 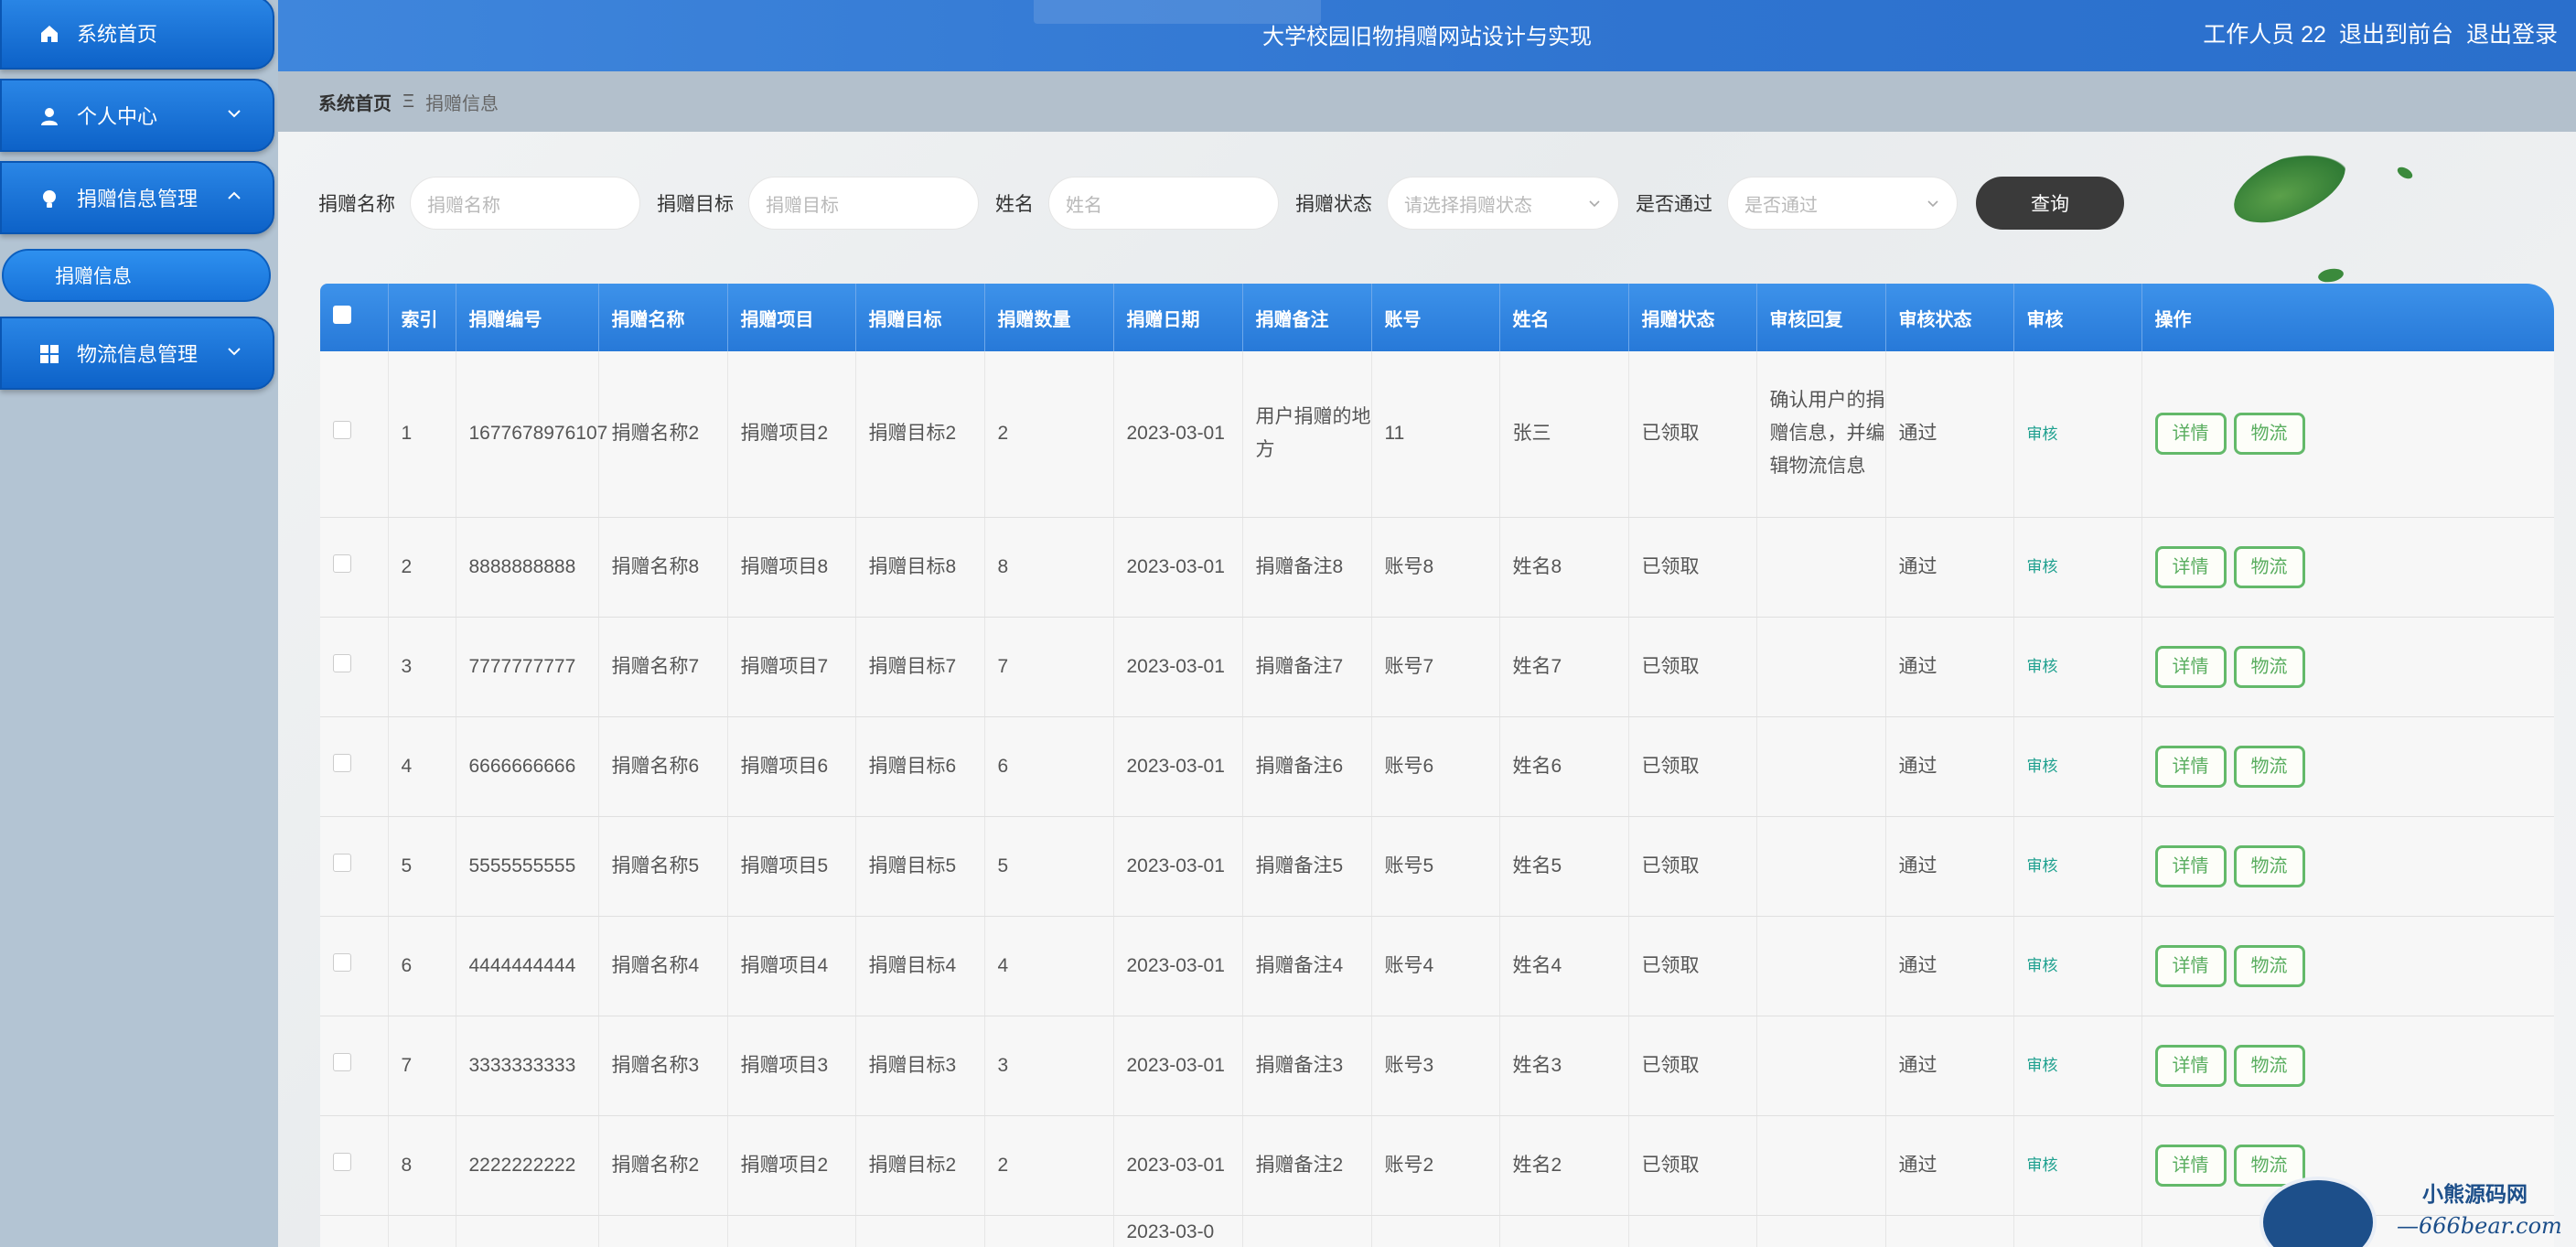 What do you see at coordinates (663, 317) in the screenshot?
I see `column-header: 捐赠名称` at bounding box center [663, 317].